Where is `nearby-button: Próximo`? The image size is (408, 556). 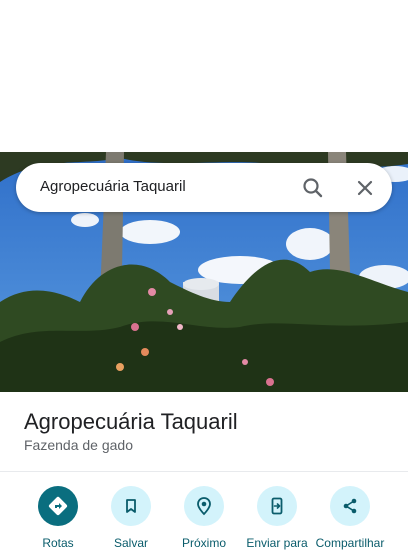
nearby-button: Próximo is located at coordinates (204, 521).